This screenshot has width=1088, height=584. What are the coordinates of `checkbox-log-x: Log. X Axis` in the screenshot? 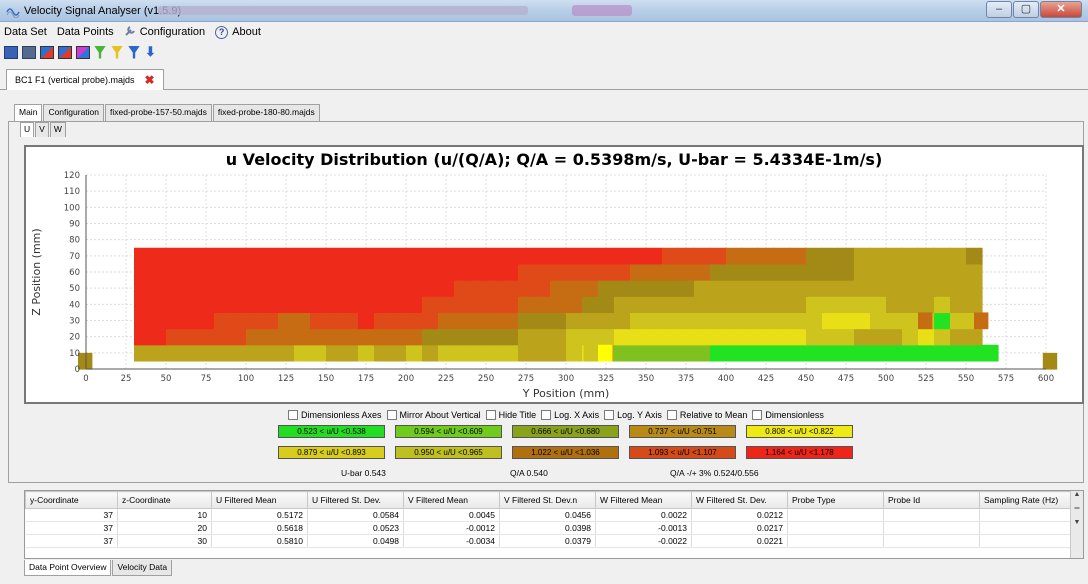 It's located at (570, 415).